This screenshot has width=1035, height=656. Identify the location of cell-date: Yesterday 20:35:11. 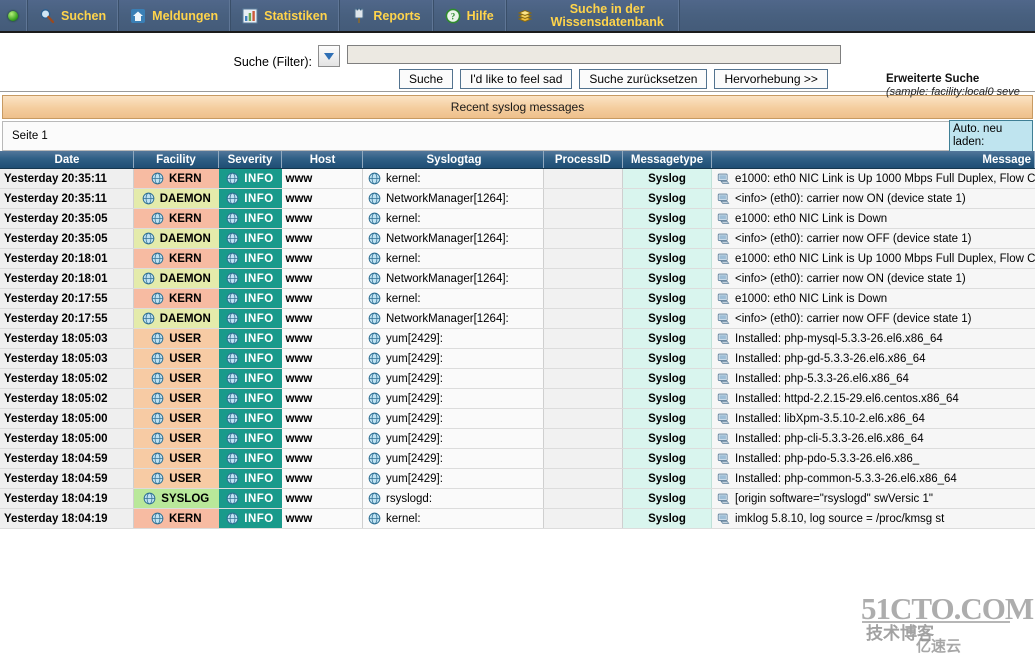
(67, 178).